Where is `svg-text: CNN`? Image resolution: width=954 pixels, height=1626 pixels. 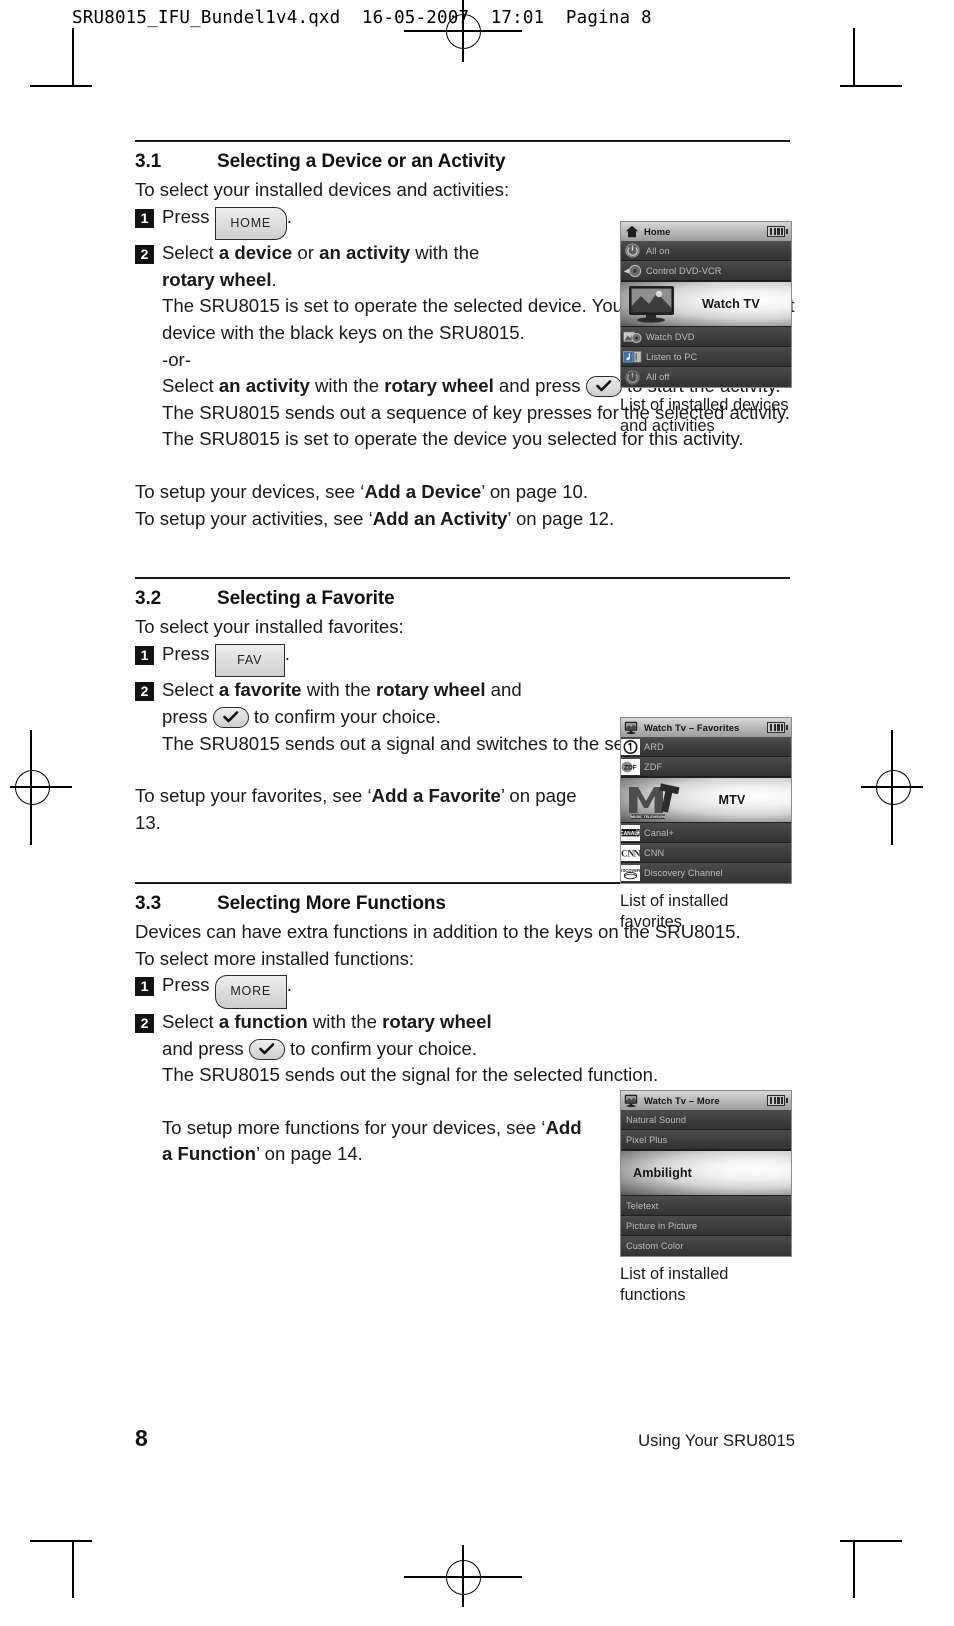
svg-text: CNN is located at coordinates (630, 853).